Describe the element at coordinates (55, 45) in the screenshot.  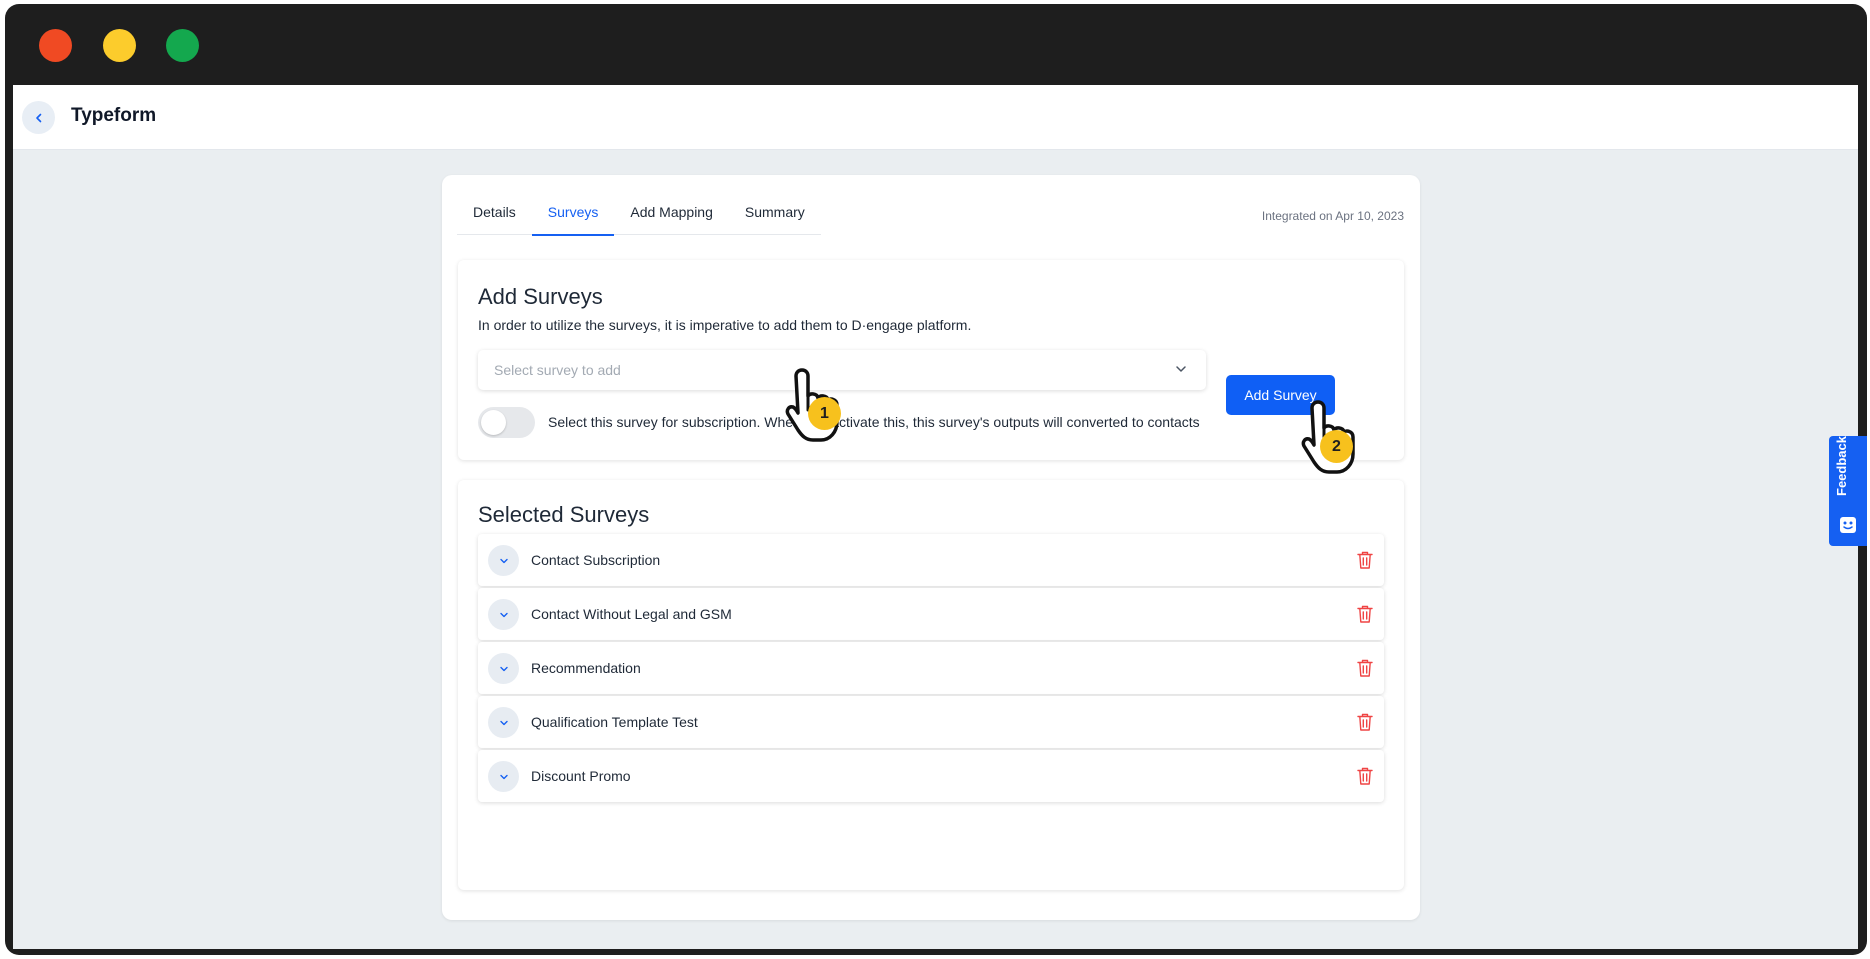
I see `window-close-dot` at that location.